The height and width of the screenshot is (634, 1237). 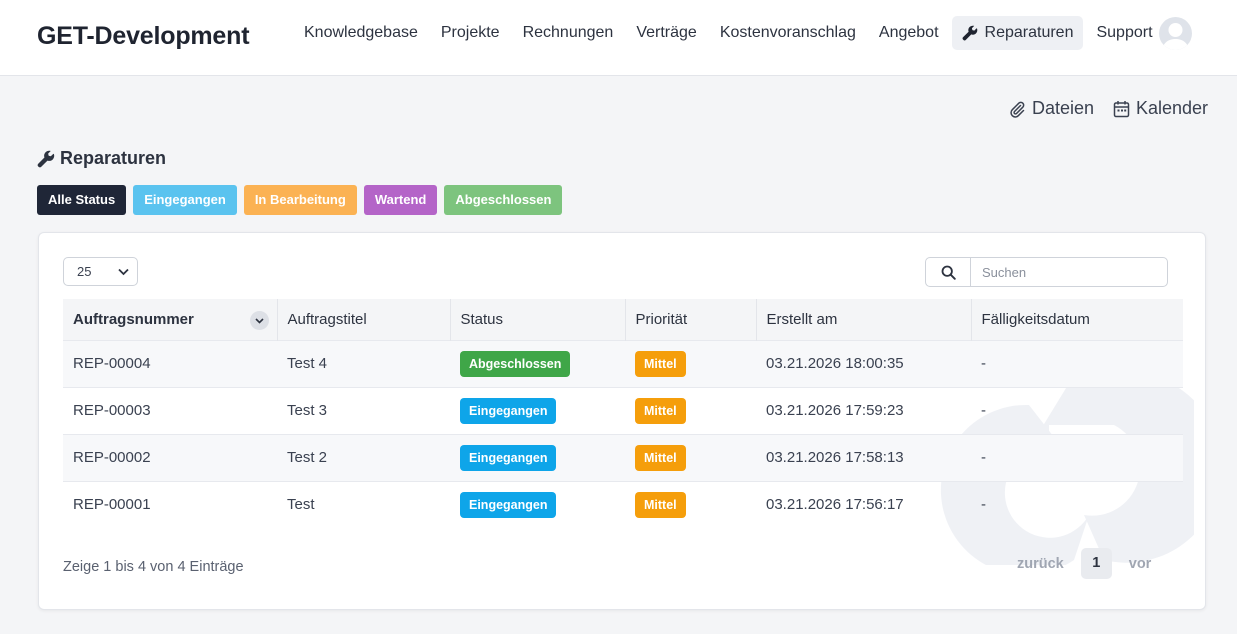 I want to click on col-header-erstellt-am: Erstellt am, so click(x=864, y=319).